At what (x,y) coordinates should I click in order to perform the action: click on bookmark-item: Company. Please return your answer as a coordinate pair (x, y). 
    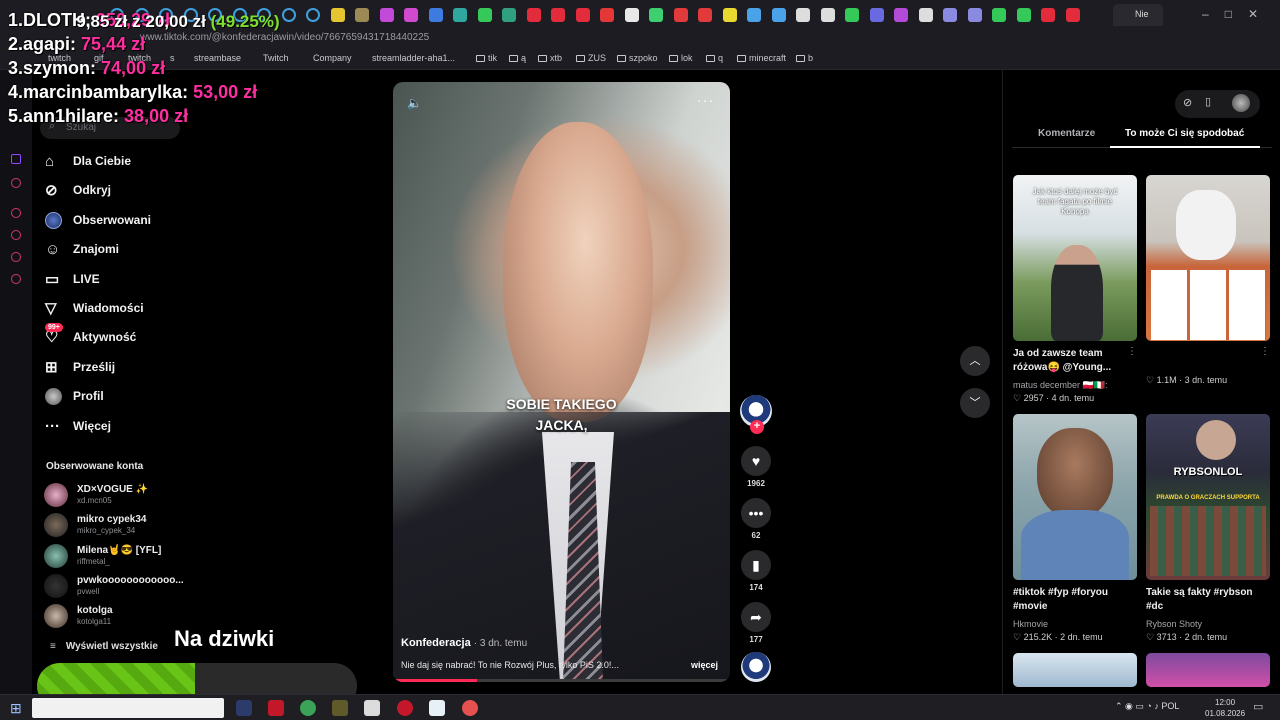
    Looking at the image, I should click on (332, 58).